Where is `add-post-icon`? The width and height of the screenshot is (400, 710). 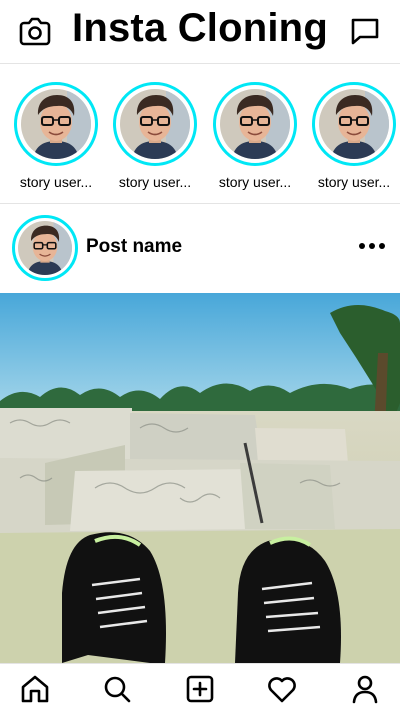 add-post-icon is located at coordinates (200, 689).